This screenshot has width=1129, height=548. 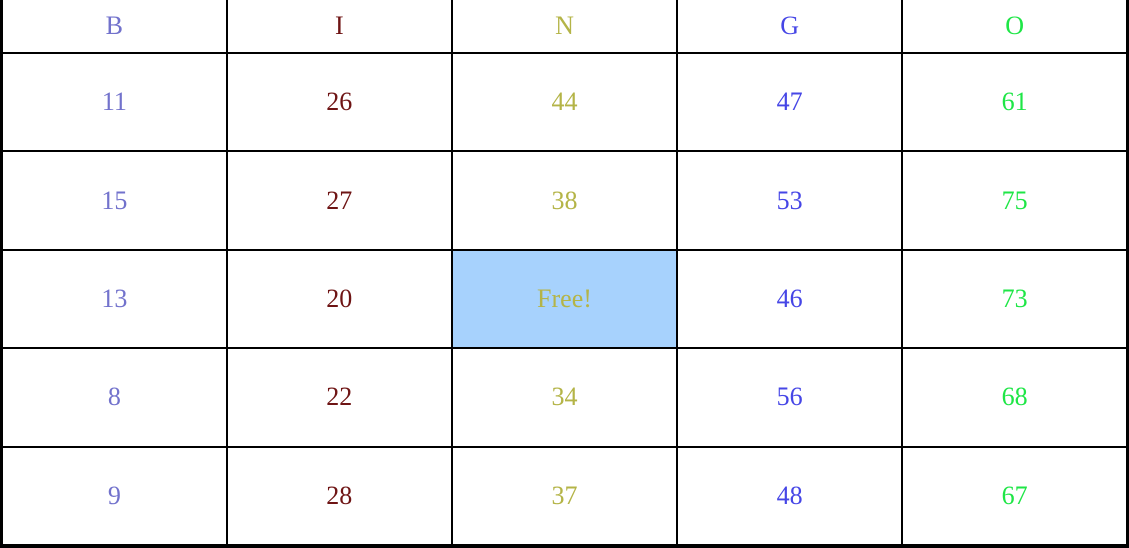 I want to click on bingo-cell: 56, so click(x=790, y=397).